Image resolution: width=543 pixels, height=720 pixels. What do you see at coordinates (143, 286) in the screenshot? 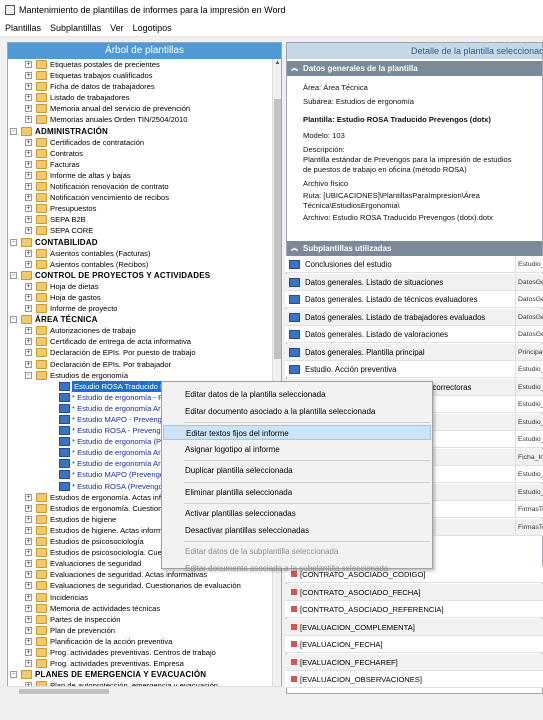
I see `tree-folder-item: + Hoja de dietas` at bounding box center [143, 286].